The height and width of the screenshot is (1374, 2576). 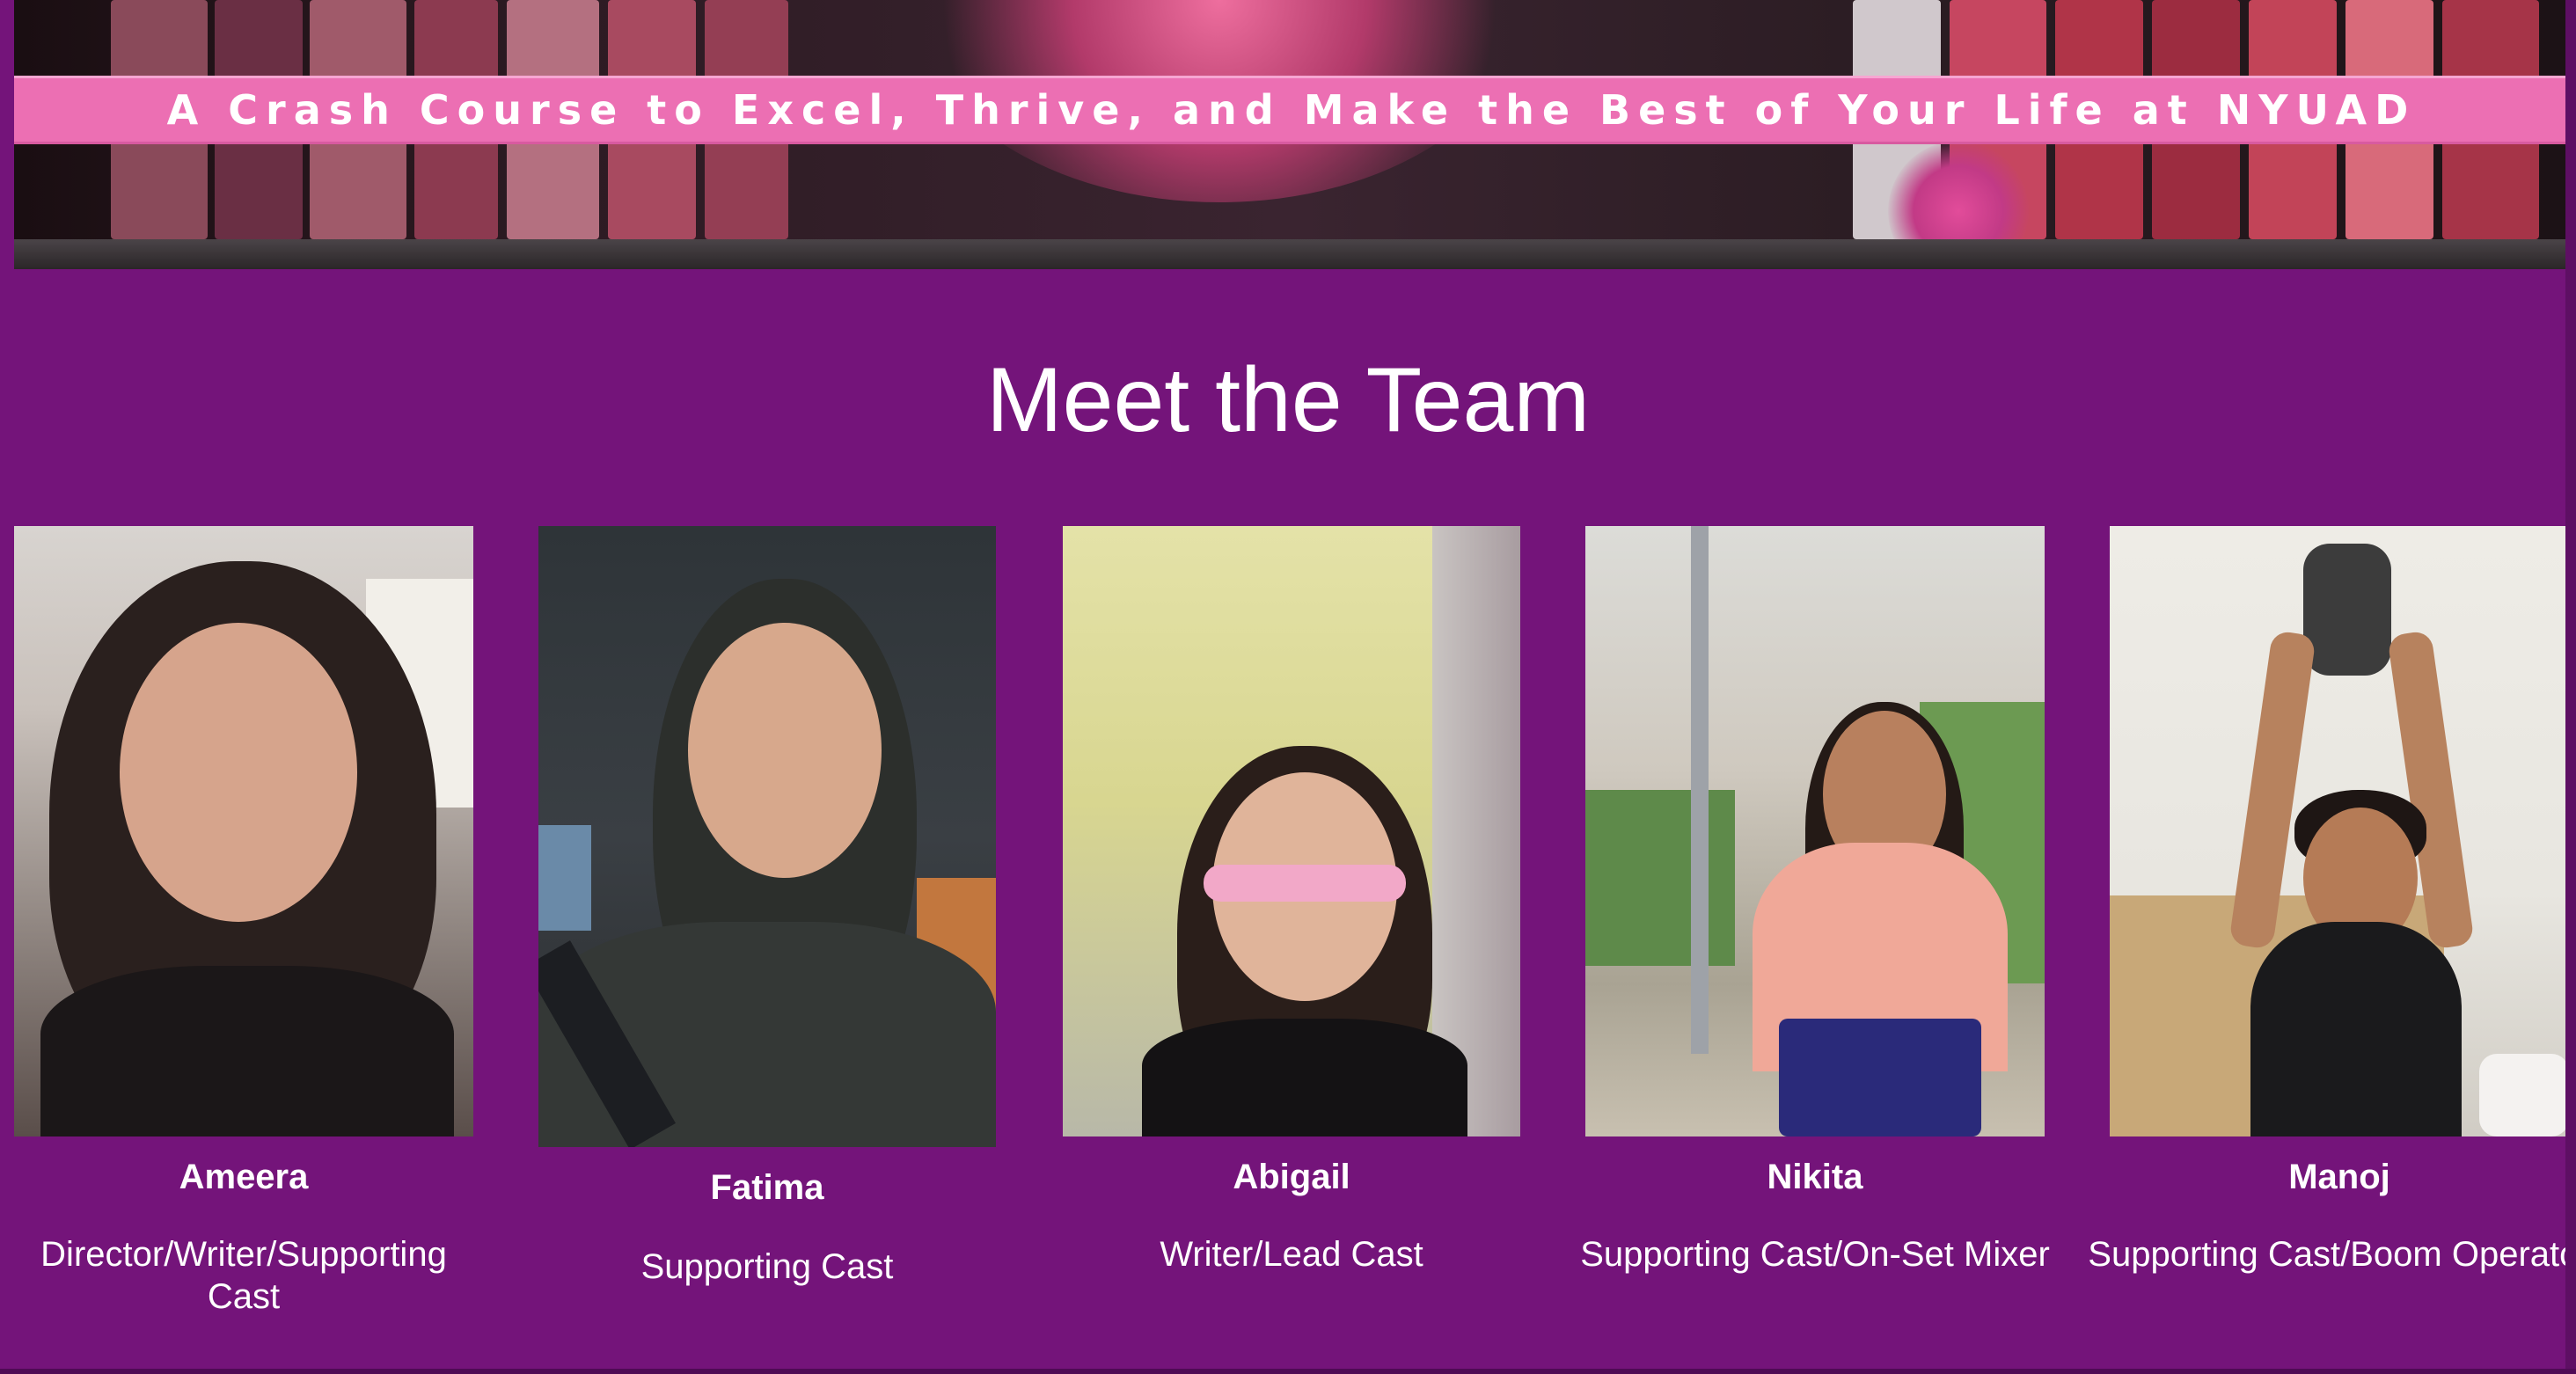 I want to click on member-name: Nikita, so click(x=1815, y=1177).